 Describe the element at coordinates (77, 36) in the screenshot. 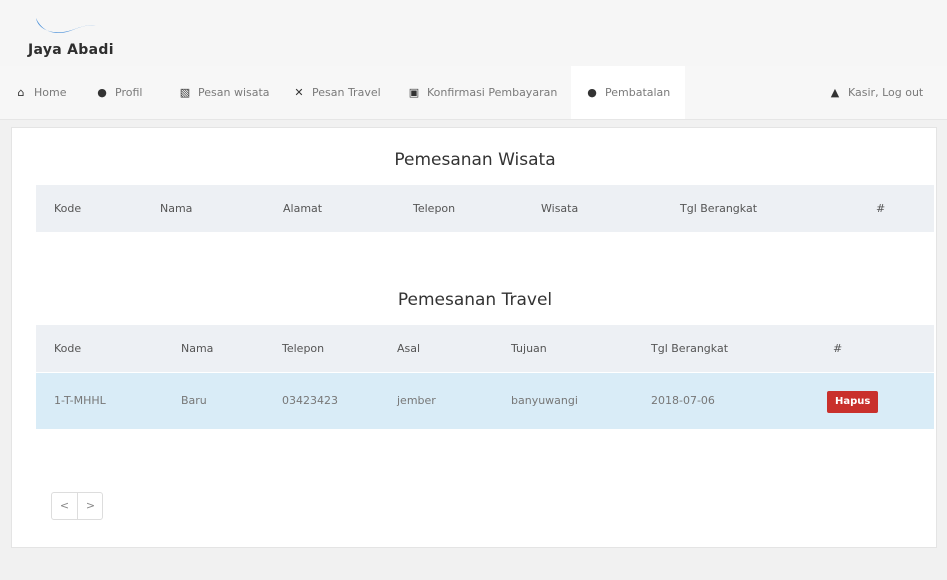

I see `logo: Jaya Abadi` at that location.